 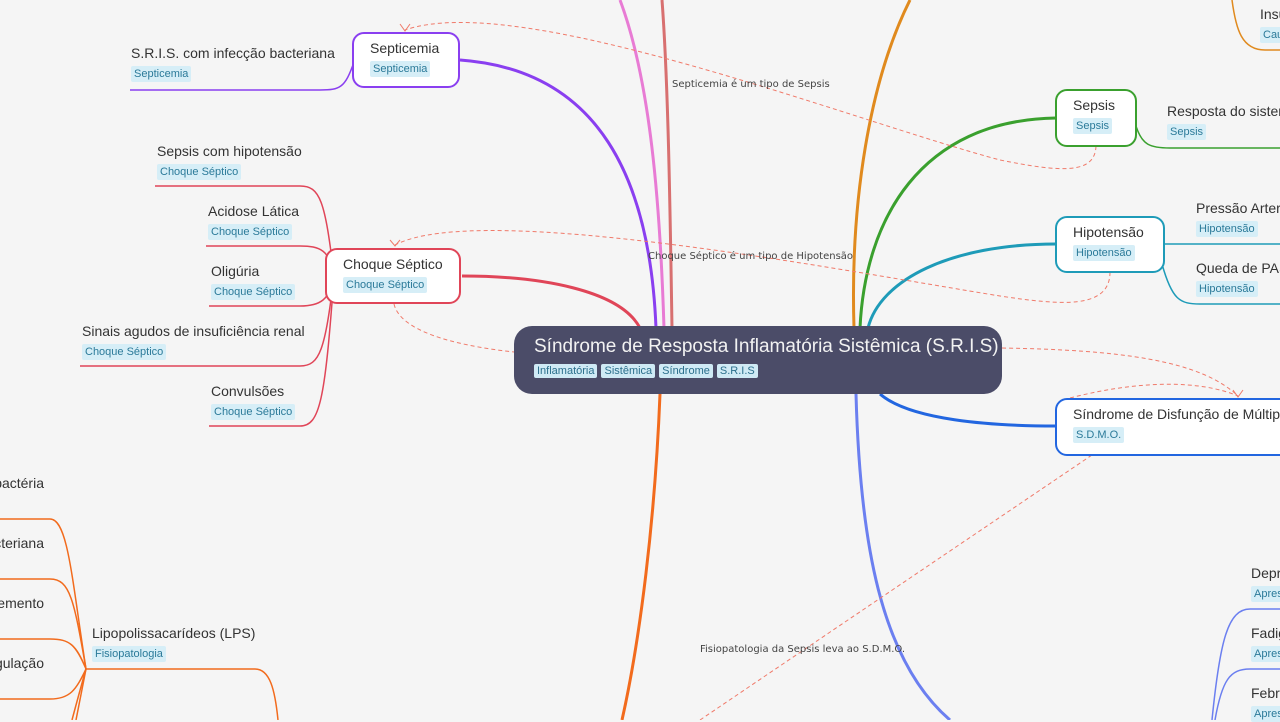 What do you see at coordinates (882, 164) in the screenshot?
I see `branch-line-causas` at bounding box center [882, 164].